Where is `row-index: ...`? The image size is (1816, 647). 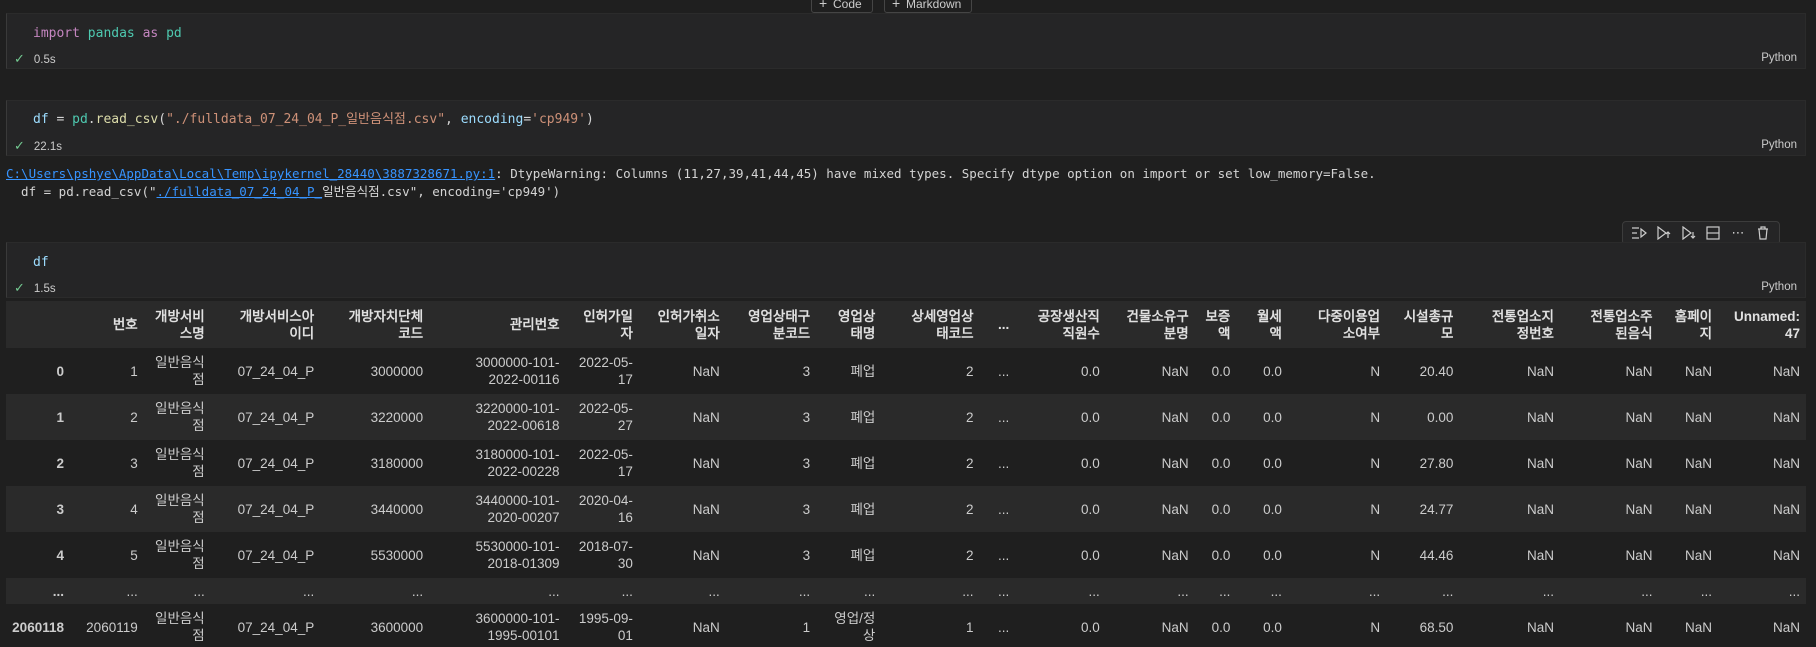 row-index: ... is located at coordinates (58, 591).